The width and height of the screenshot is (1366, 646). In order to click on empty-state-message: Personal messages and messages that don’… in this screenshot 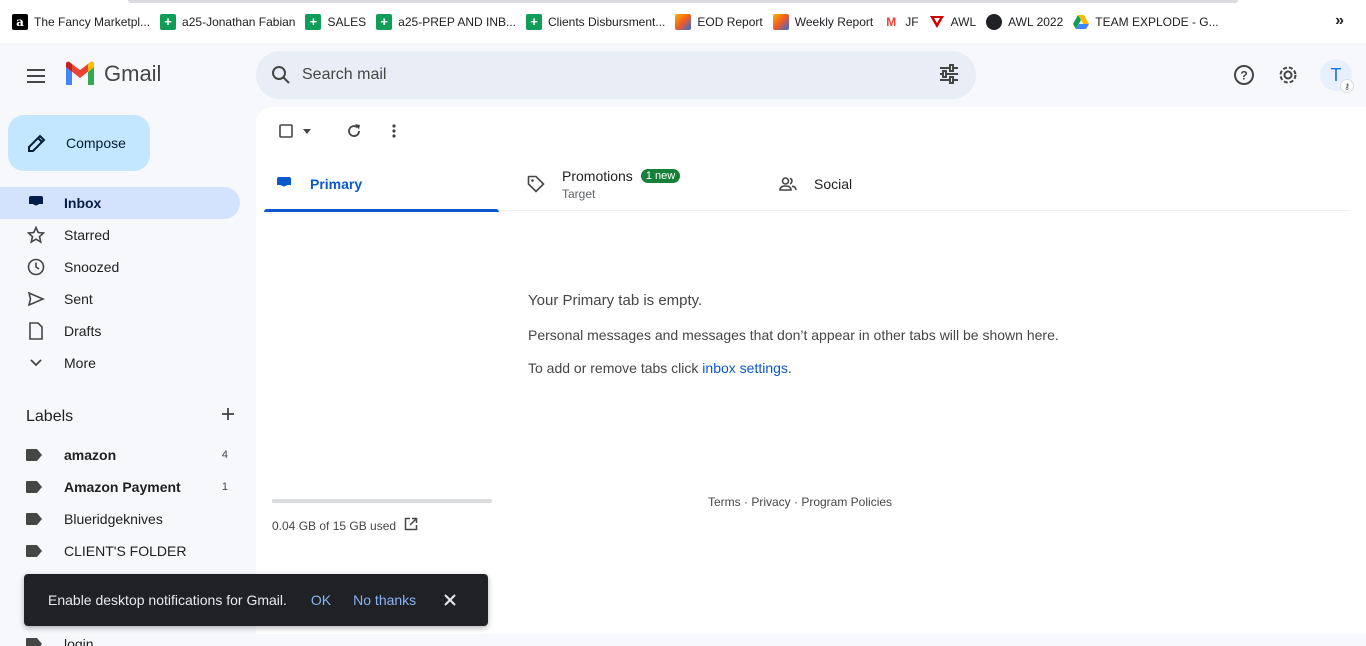, I will do `click(793, 335)`.